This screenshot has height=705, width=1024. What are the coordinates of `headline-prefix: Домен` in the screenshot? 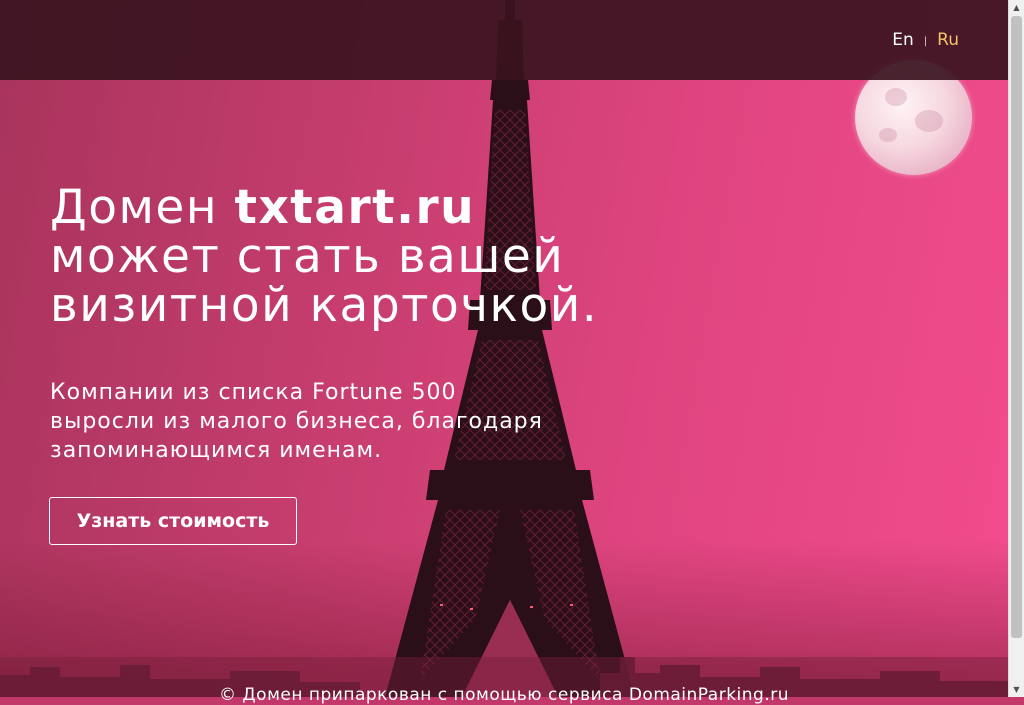 It's located at (142, 207).